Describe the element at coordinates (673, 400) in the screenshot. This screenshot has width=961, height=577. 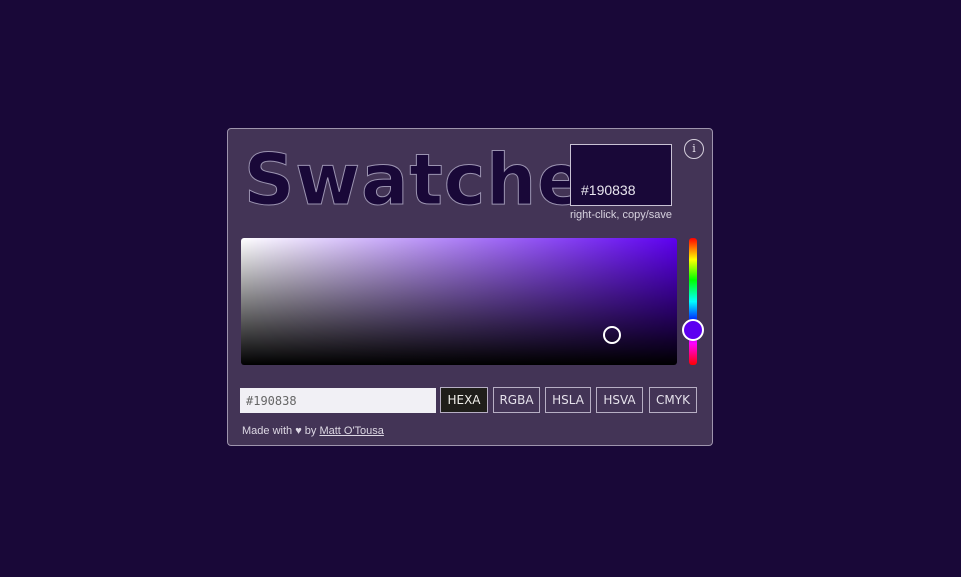
I see `format-button-cmyk: CMYK` at that location.